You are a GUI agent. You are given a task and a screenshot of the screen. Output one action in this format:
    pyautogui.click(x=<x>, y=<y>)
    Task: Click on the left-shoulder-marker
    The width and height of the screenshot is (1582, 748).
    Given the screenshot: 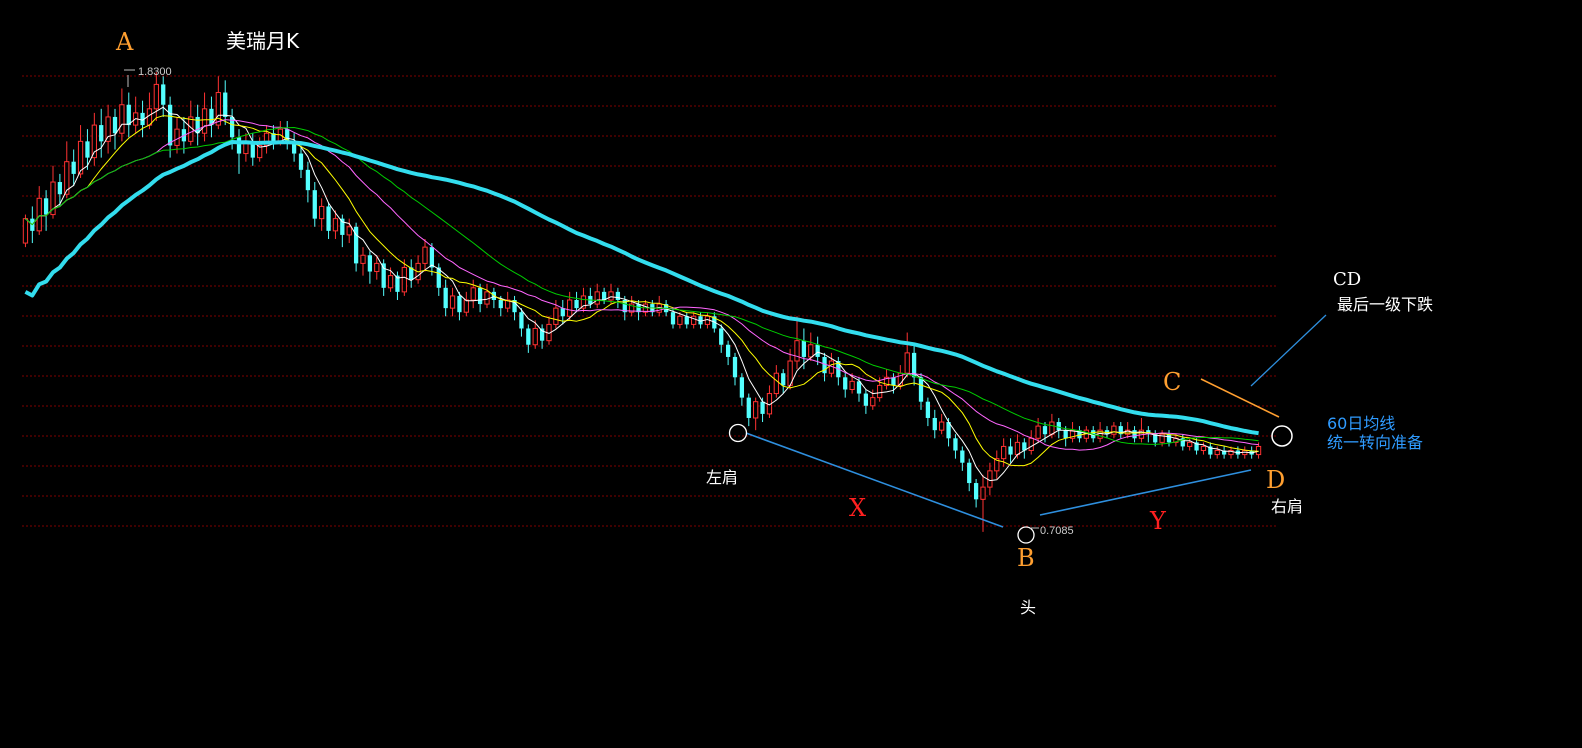 What is the action you would take?
    pyautogui.click(x=738, y=433)
    